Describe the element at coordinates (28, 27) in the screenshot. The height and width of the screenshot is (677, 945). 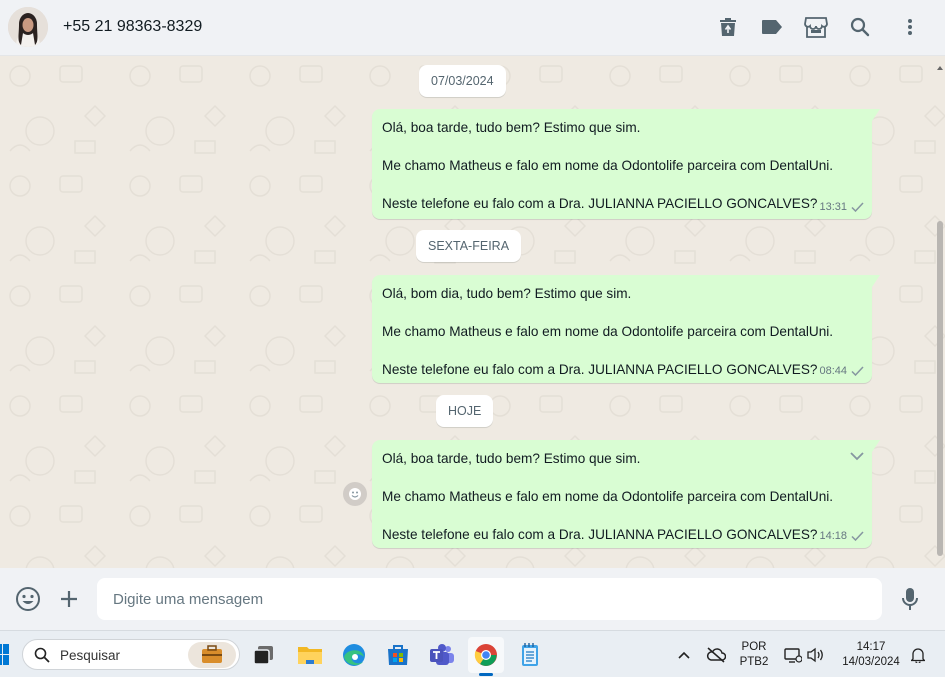
I see `avatar` at that location.